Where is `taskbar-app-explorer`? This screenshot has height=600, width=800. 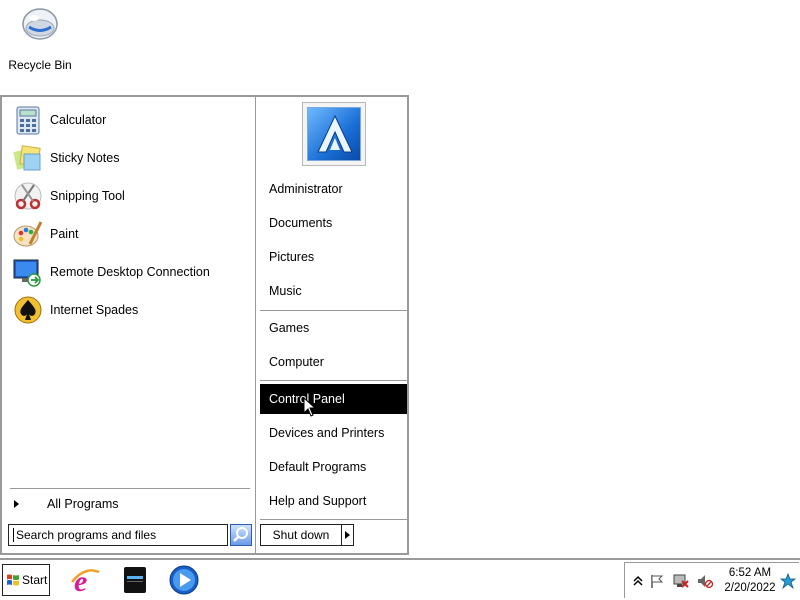
taskbar-app-explorer is located at coordinates (135, 580).